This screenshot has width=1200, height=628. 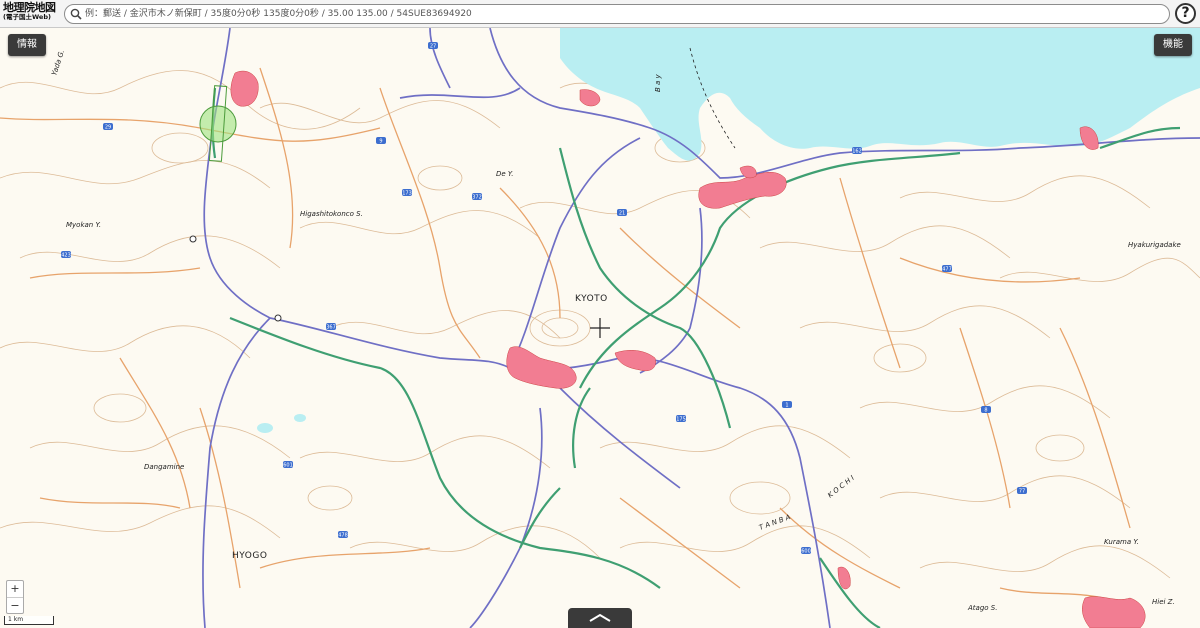 I want to click on route-shield: 423, so click(x=66, y=255).